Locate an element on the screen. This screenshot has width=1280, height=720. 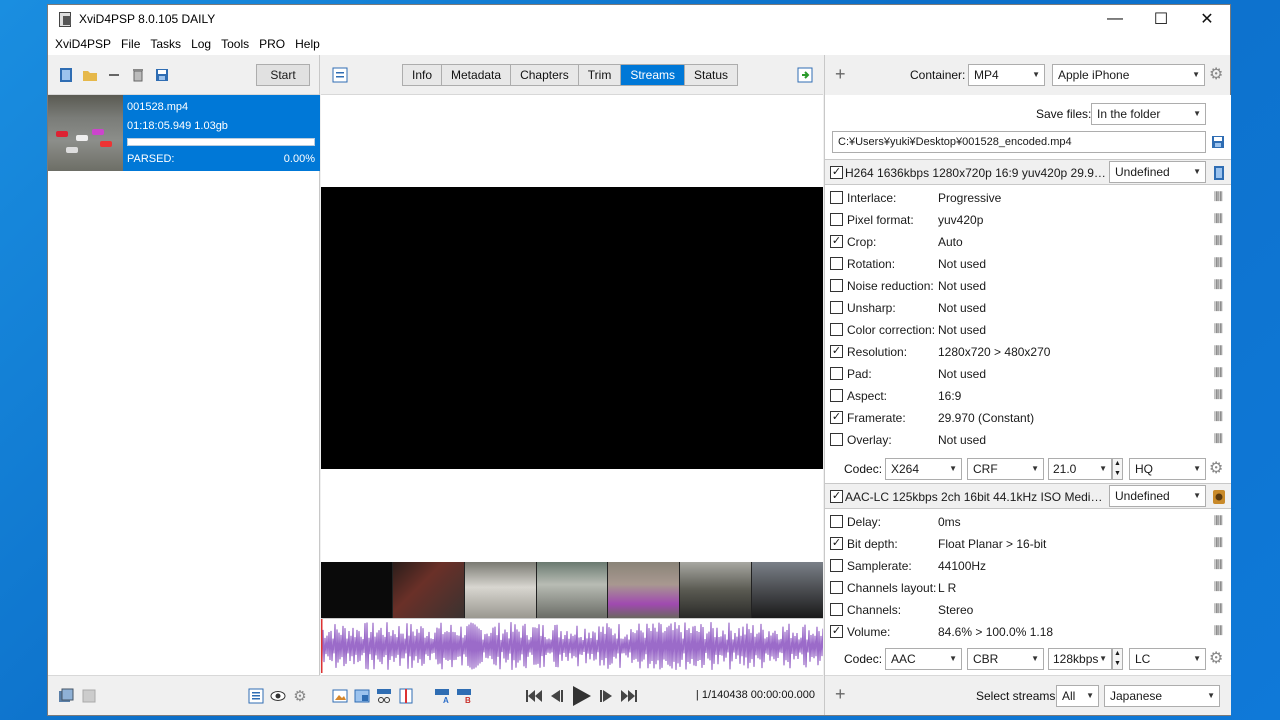
settings-gear-icon: ⚙ is located at coordinates (300, 696).